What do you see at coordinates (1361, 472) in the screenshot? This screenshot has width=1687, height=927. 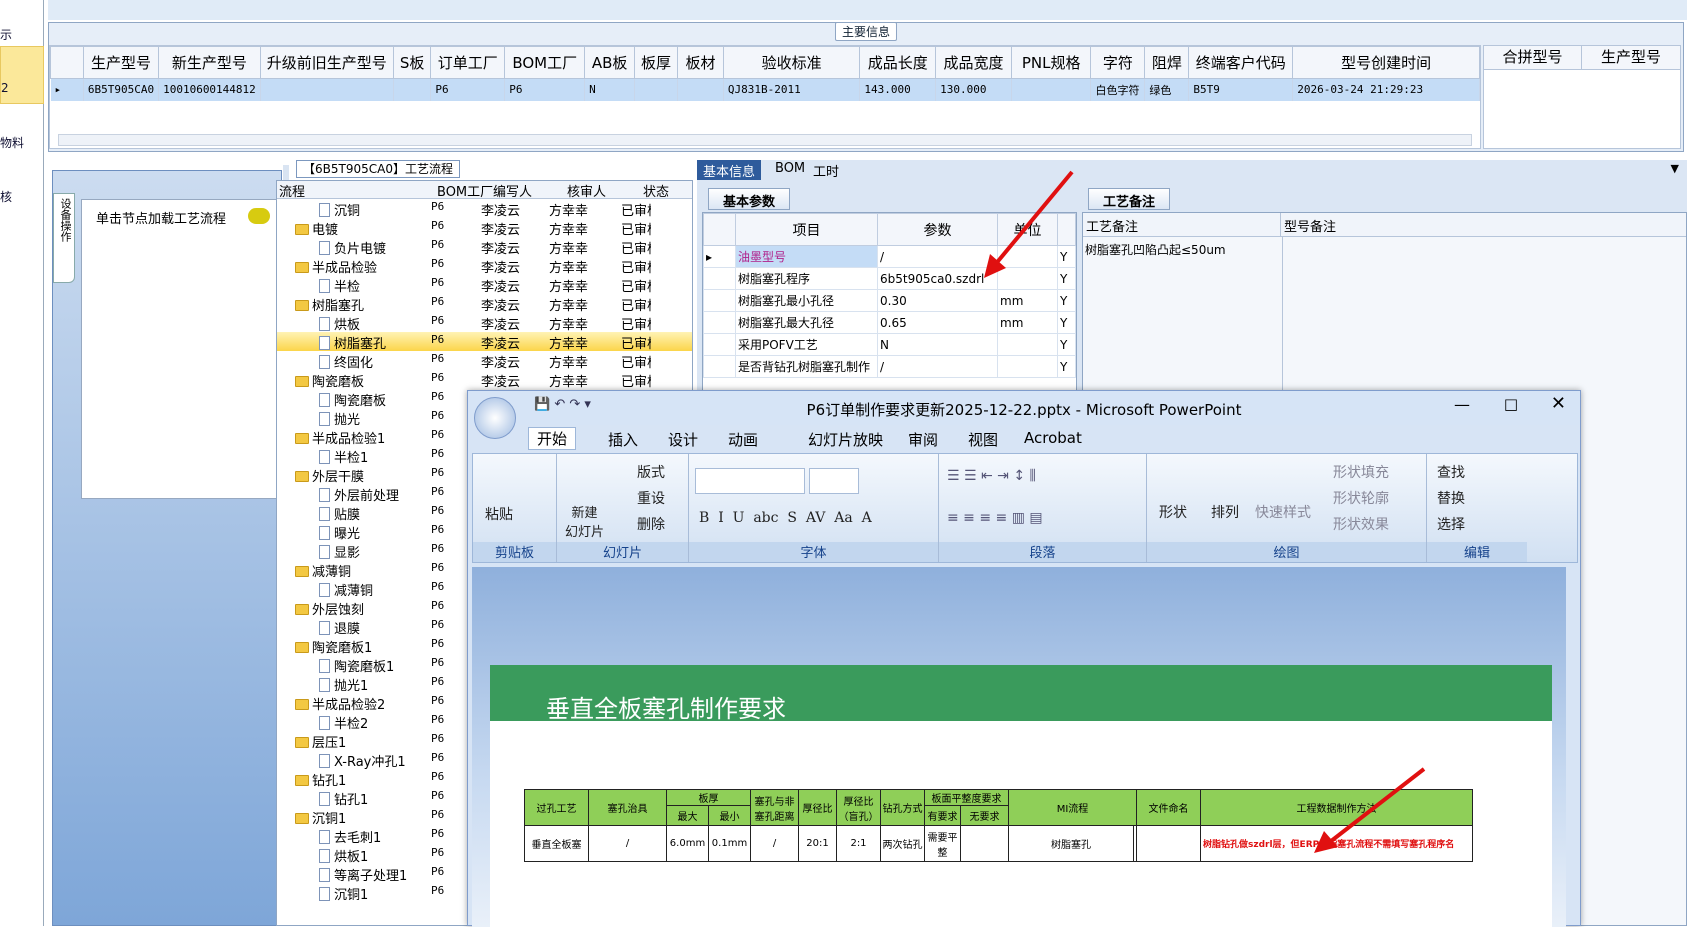 I see `shape-fill-button: 形状填充` at bounding box center [1361, 472].